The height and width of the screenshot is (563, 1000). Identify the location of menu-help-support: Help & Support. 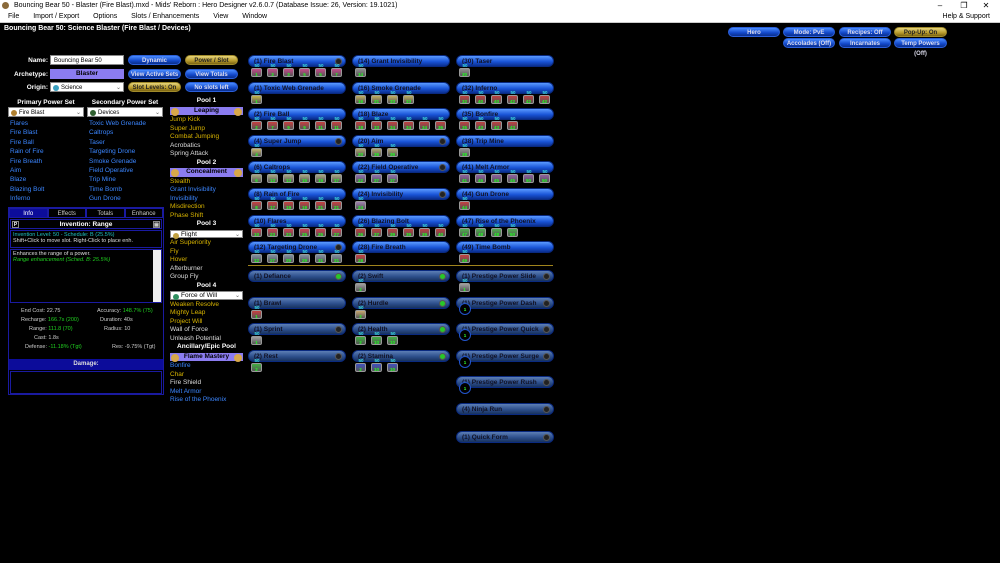
(966, 17).